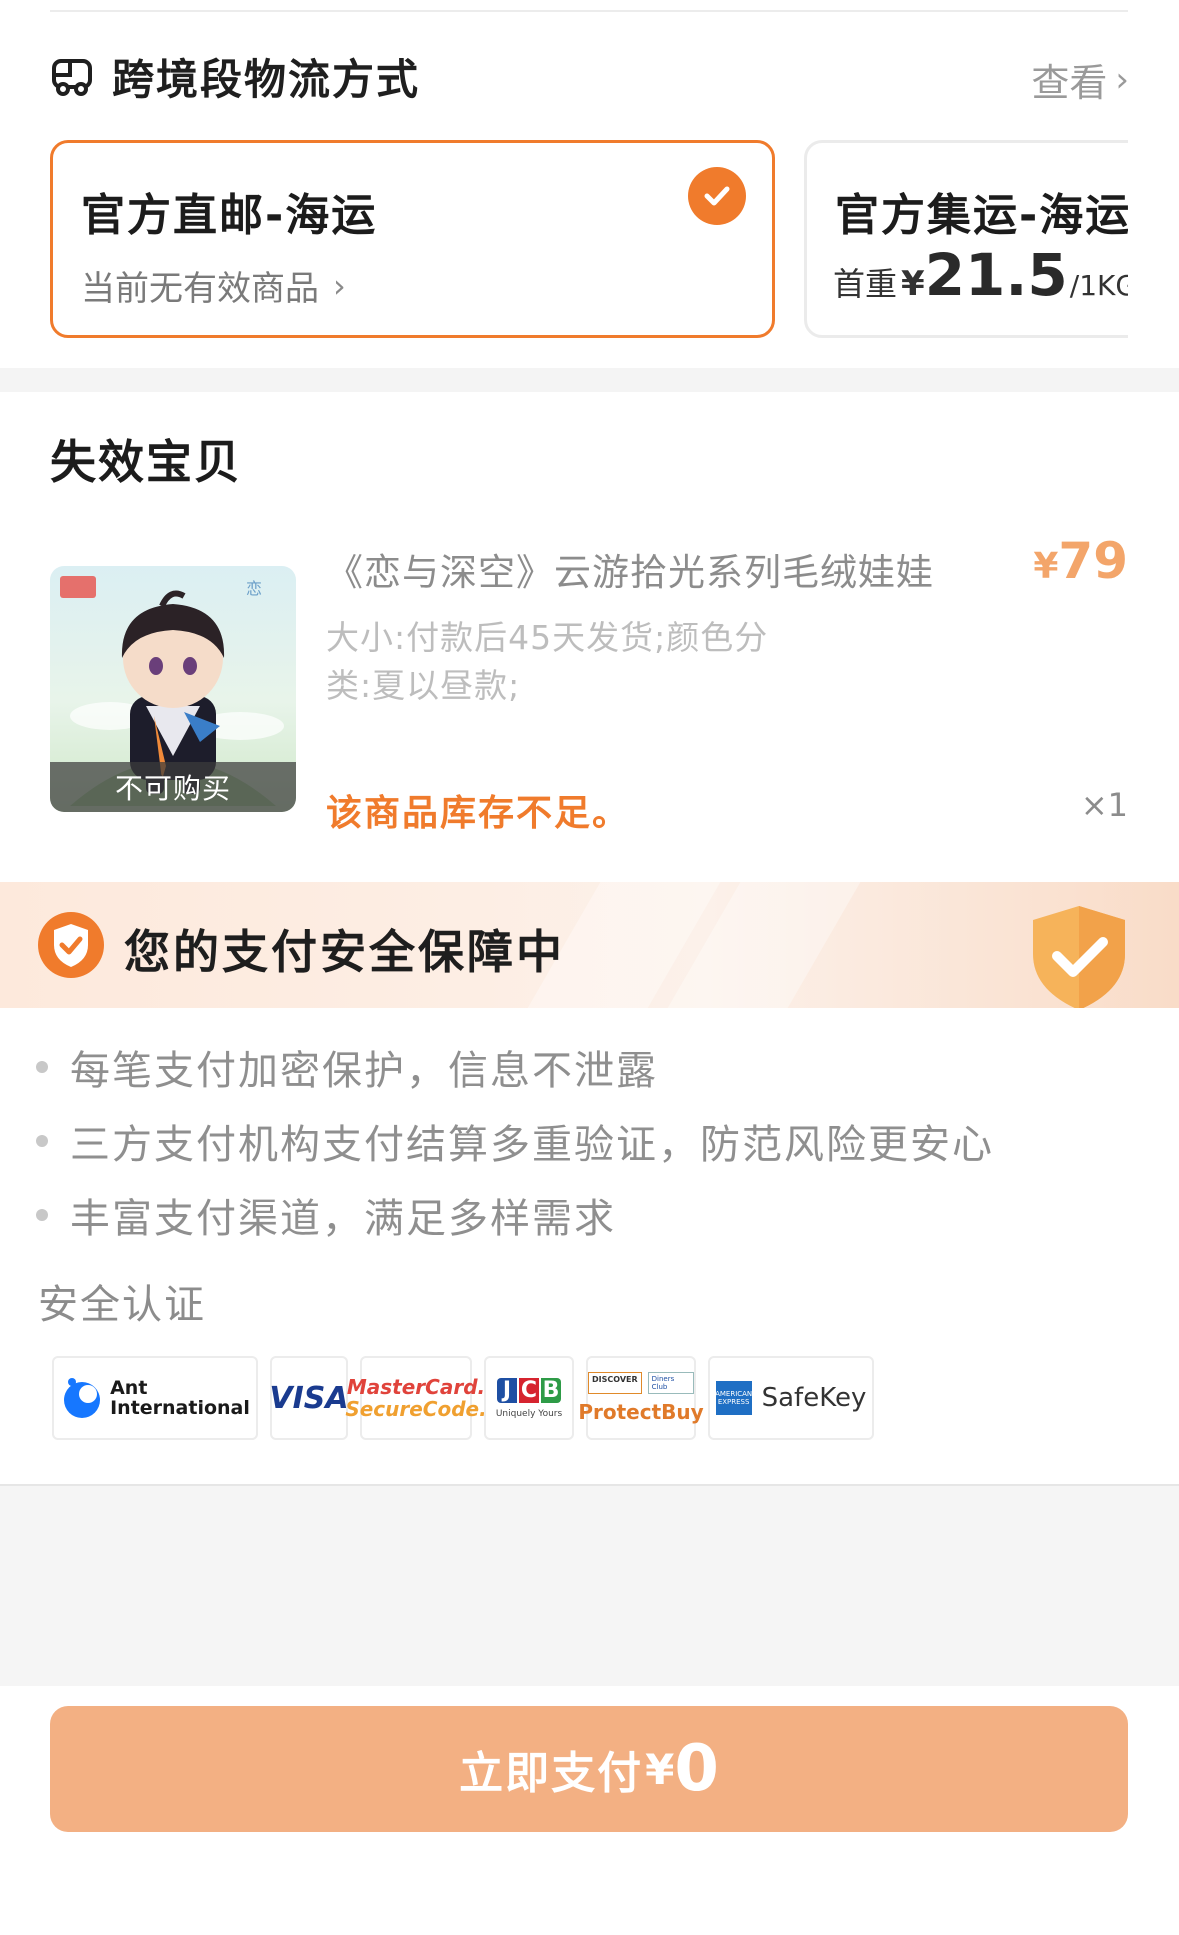 Image resolution: width=1179 pixels, height=1935 pixels. What do you see at coordinates (82, 1398) in the screenshot?
I see `ant-icon` at bounding box center [82, 1398].